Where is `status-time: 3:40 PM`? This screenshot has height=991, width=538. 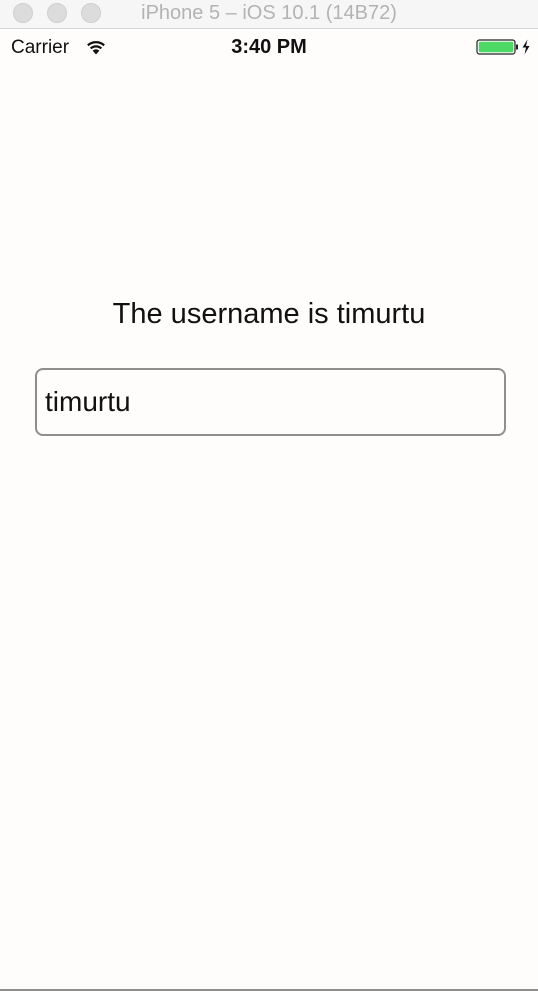 status-time: 3:40 PM is located at coordinates (269, 47).